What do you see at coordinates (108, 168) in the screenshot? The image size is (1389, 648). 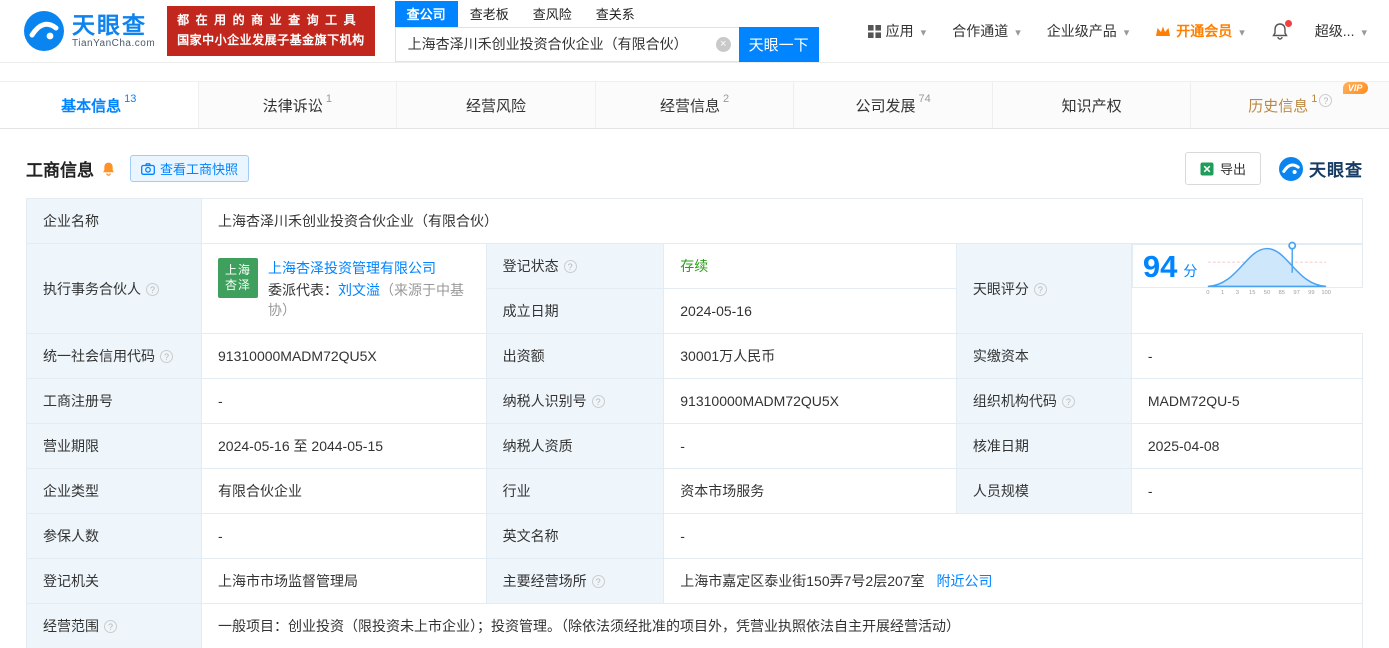 I see `alert-bell-icon` at bounding box center [108, 168].